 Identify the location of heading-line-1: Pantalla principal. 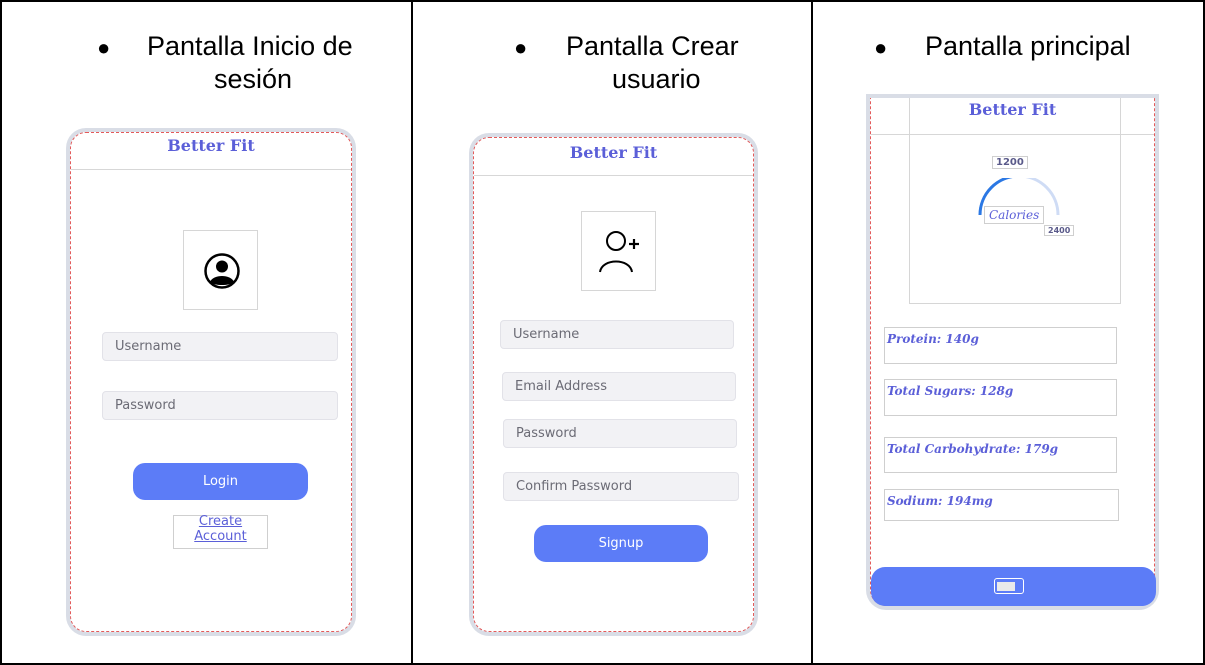
(1028, 46).